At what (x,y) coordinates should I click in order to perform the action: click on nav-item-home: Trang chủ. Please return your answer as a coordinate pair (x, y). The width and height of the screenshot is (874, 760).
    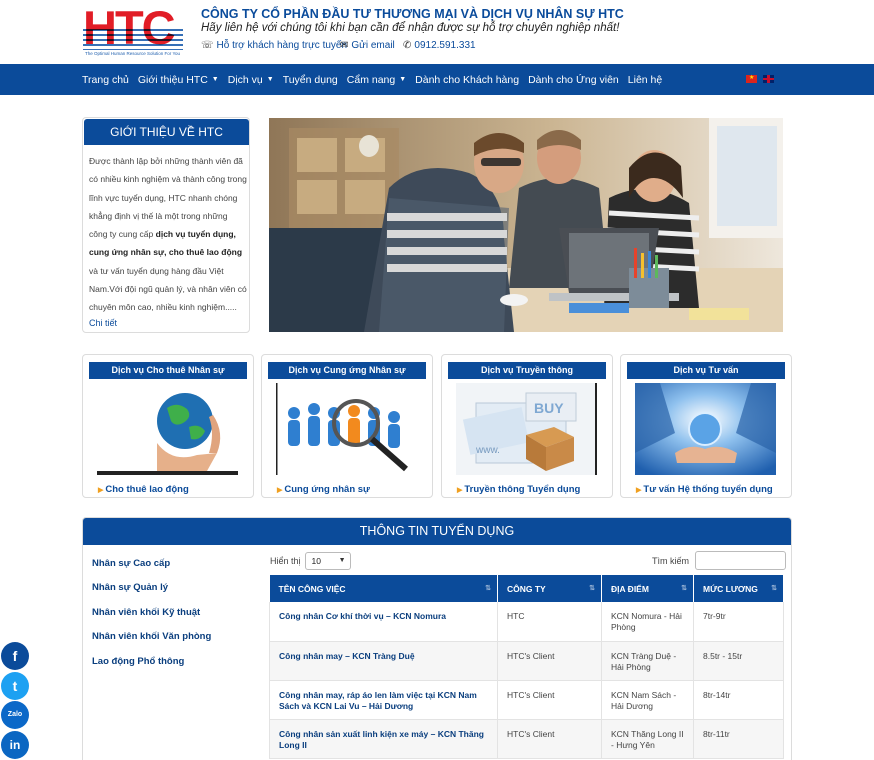
    Looking at the image, I should click on (105, 80).